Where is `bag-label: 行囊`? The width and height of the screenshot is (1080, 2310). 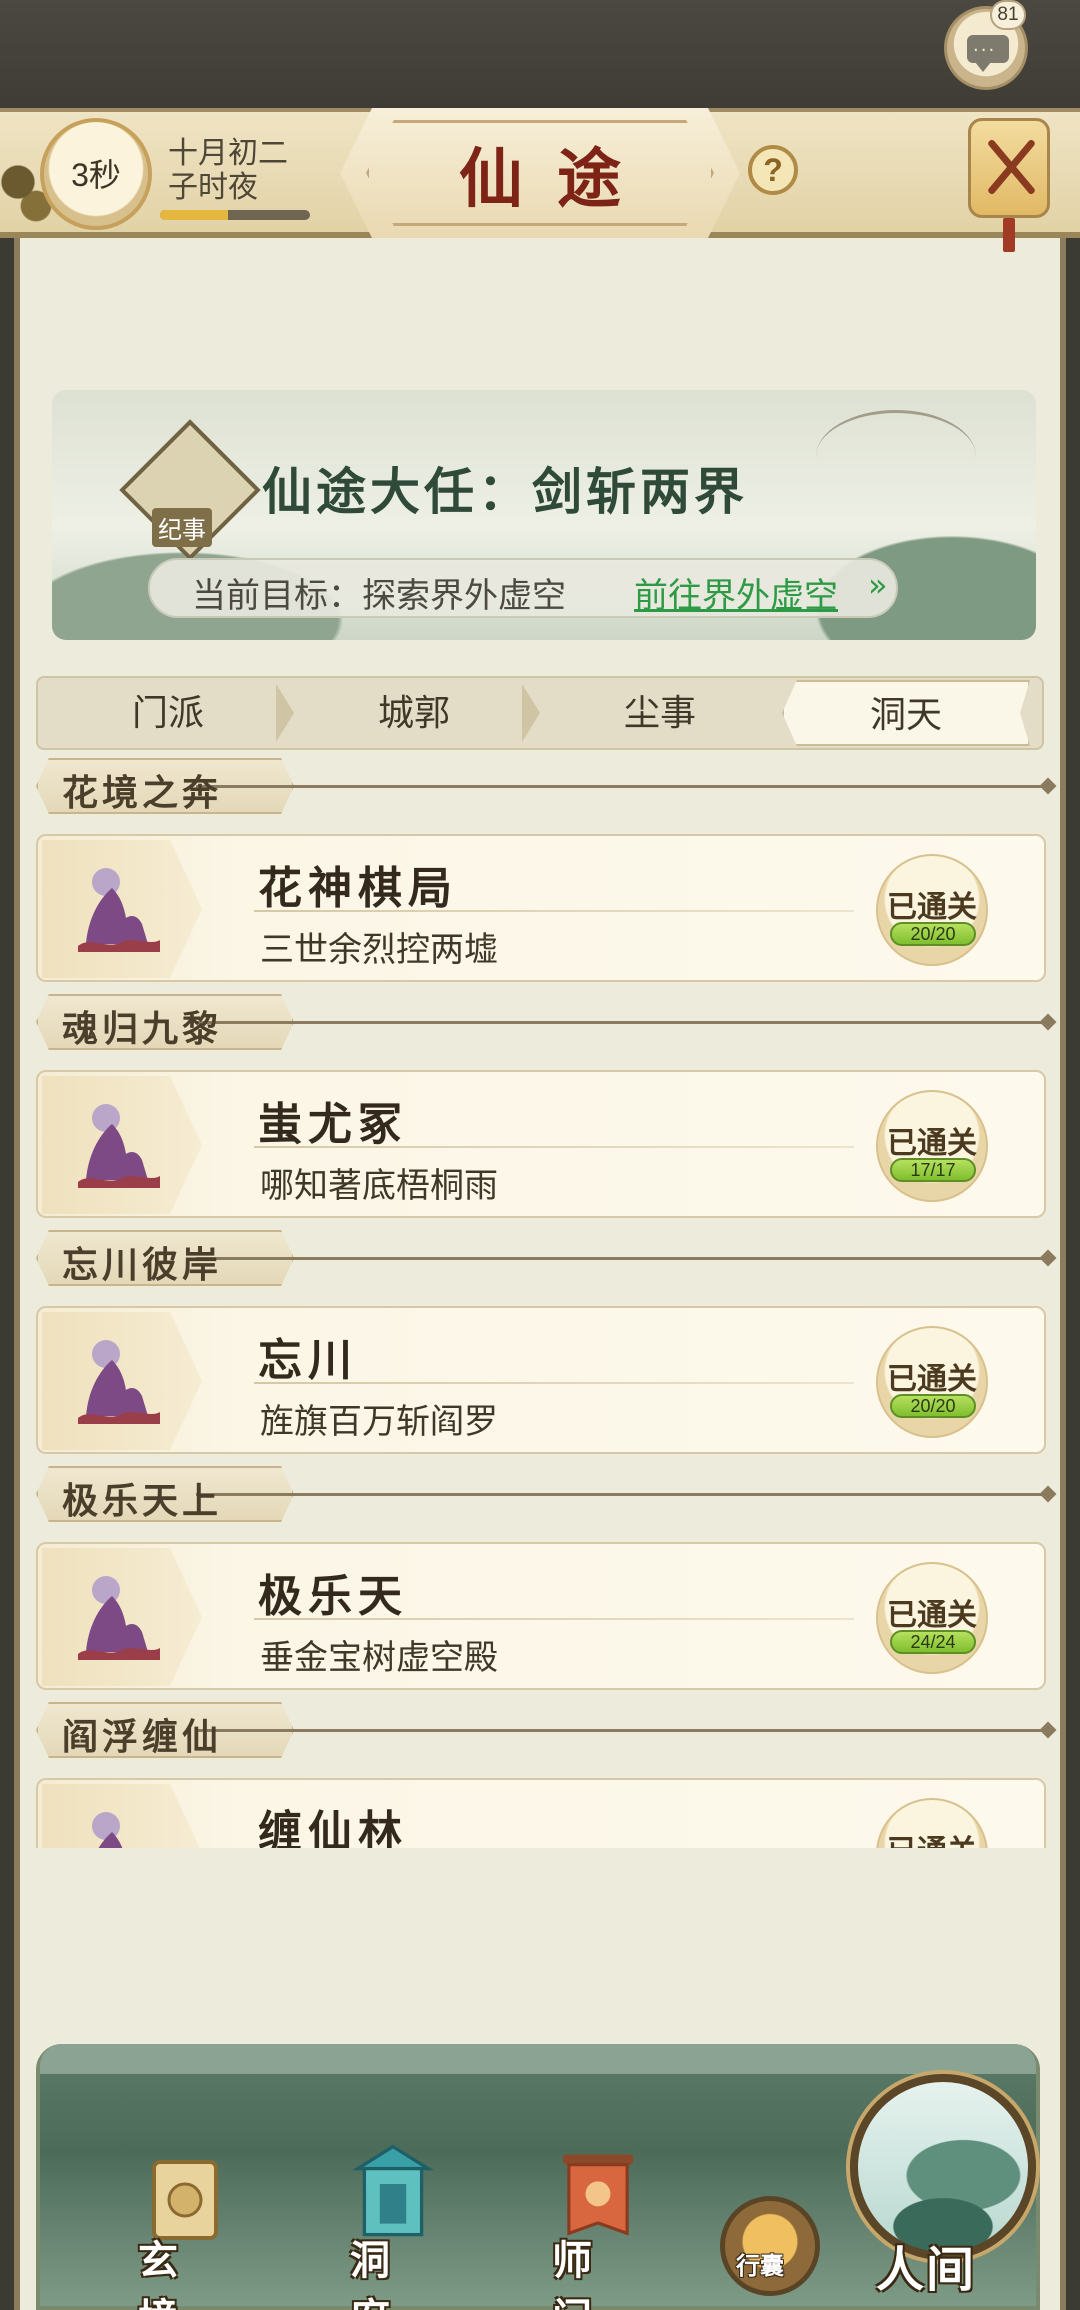 bag-label: 行囊 is located at coordinates (760, 2265).